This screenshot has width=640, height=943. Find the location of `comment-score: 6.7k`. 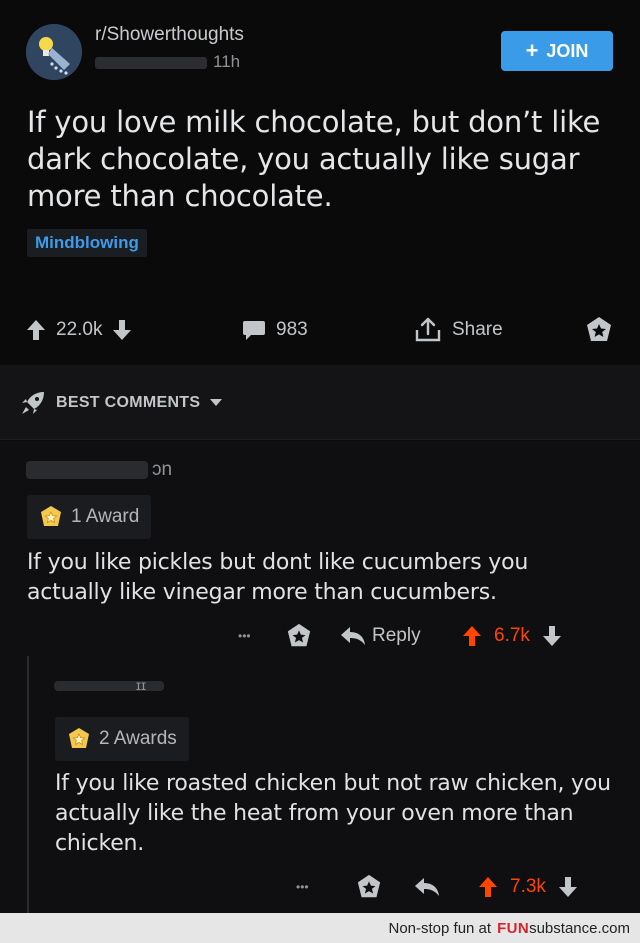

comment-score: 6.7k is located at coordinates (512, 635).